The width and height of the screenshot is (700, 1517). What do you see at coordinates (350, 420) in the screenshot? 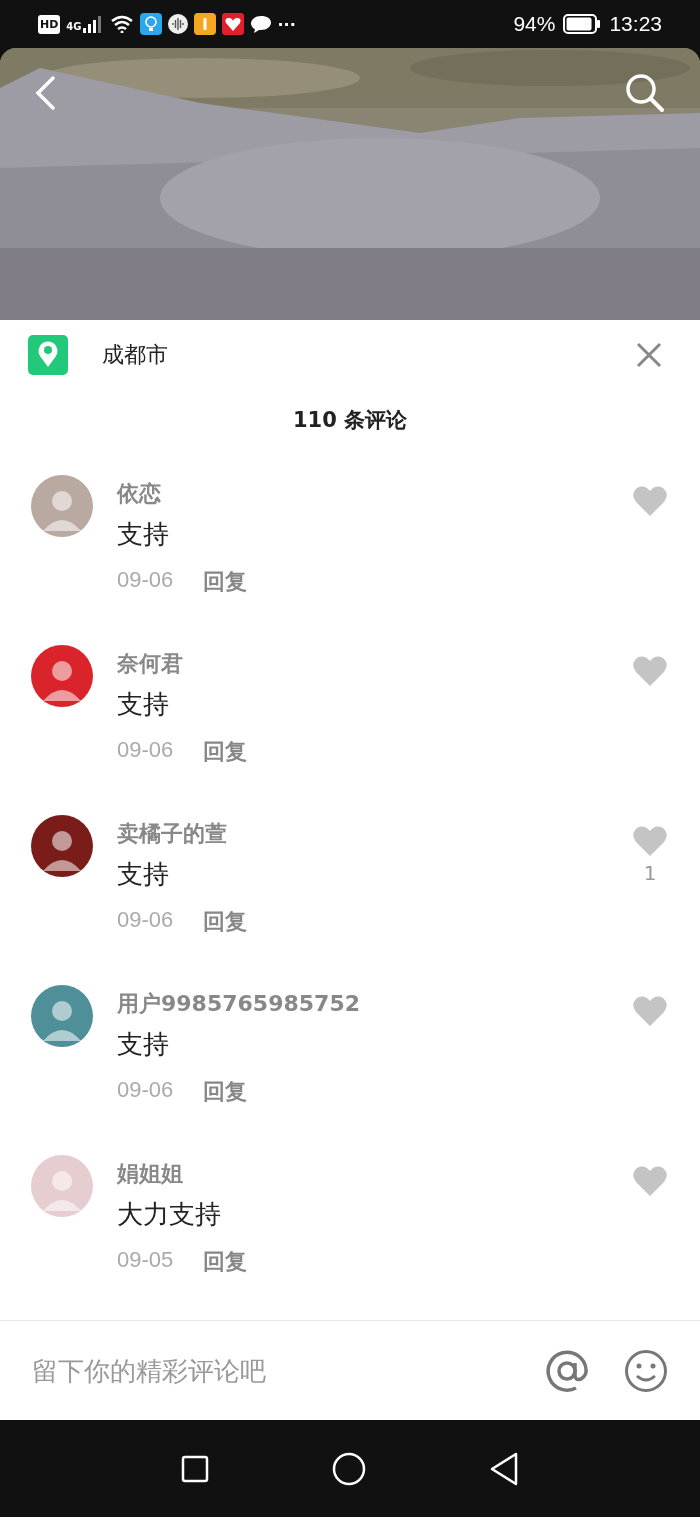
I see `comment-count-title: 110 条评论` at bounding box center [350, 420].